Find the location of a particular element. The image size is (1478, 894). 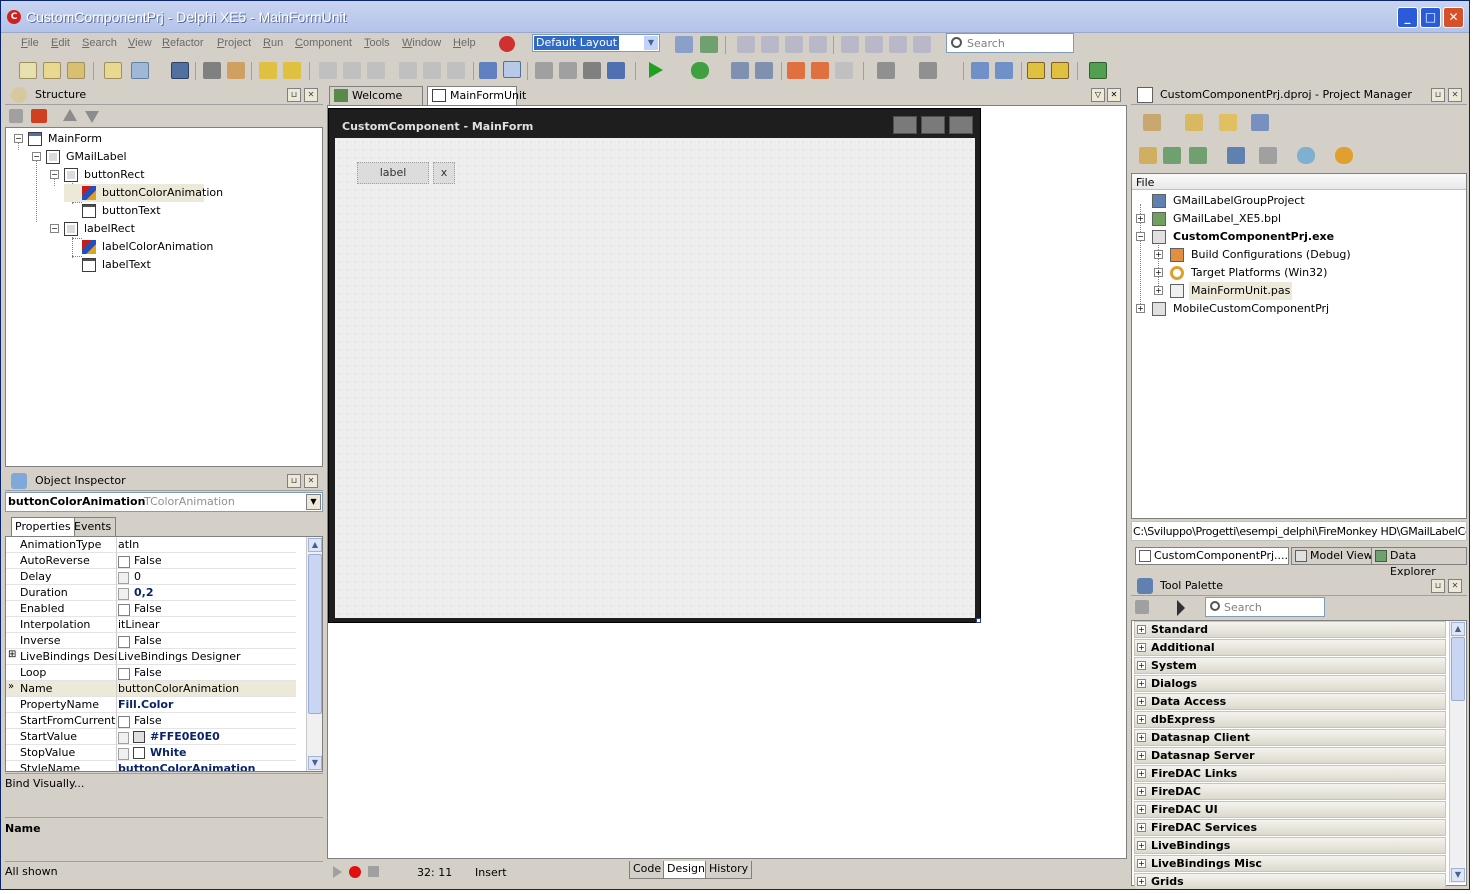

pause-icon is located at coordinates (740, 70).